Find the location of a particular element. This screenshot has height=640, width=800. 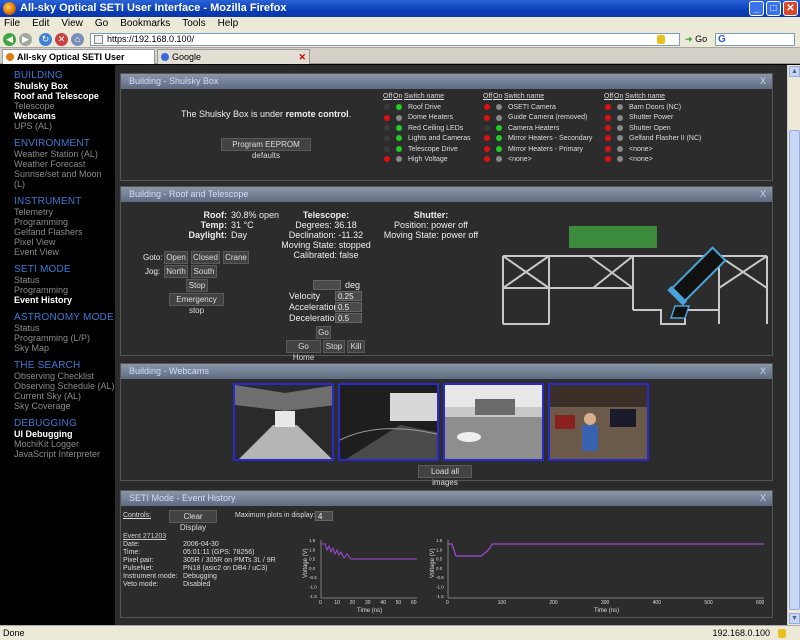

menu-help: Help is located at coordinates (228, 24).